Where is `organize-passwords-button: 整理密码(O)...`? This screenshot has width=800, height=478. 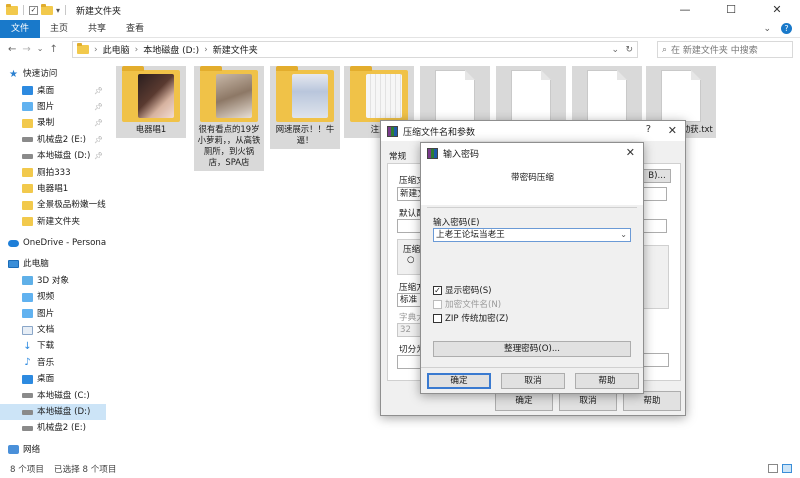 organize-passwords-button: 整理密码(O)... is located at coordinates (532, 349).